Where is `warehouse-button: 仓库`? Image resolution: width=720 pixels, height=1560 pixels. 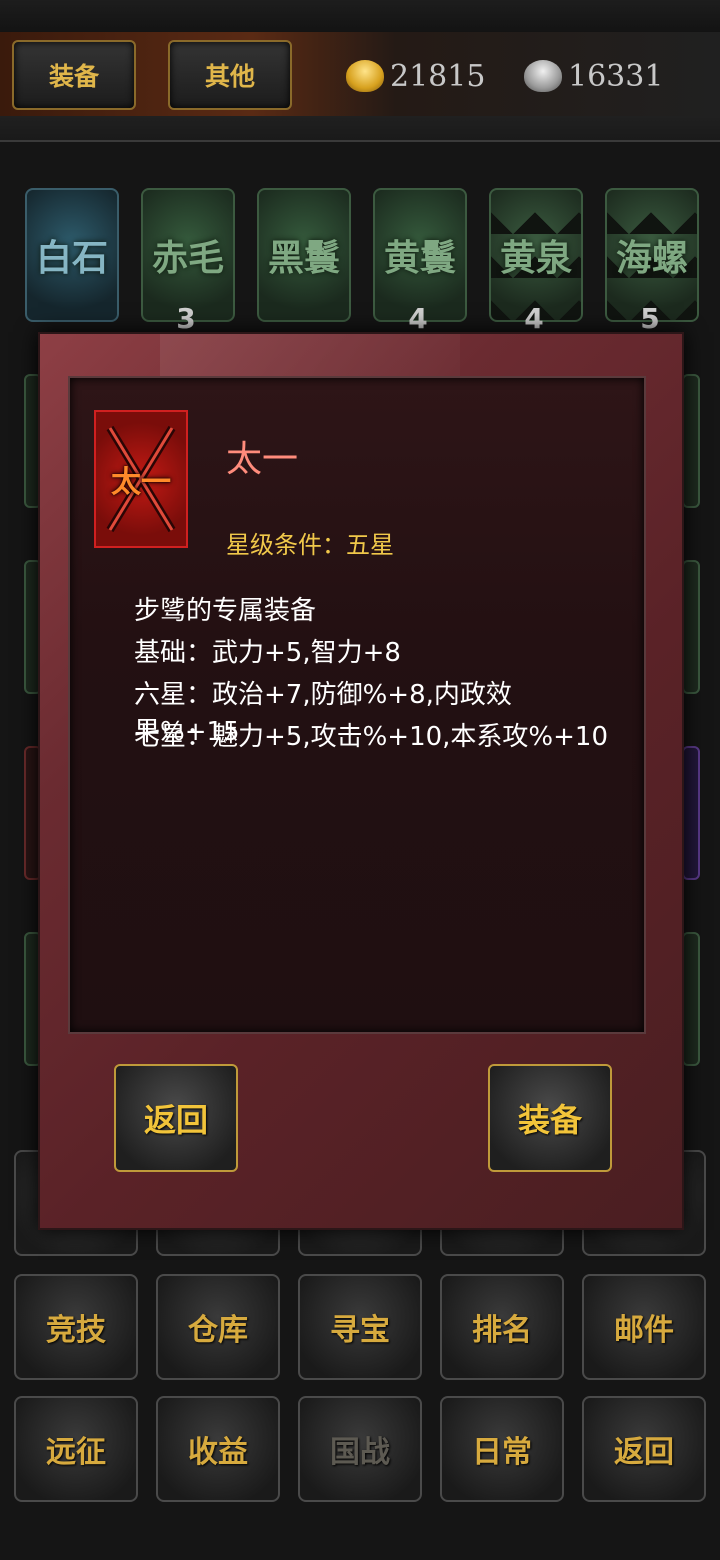
warehouse-button: 仓库 is located at coordinates (218, 1327).